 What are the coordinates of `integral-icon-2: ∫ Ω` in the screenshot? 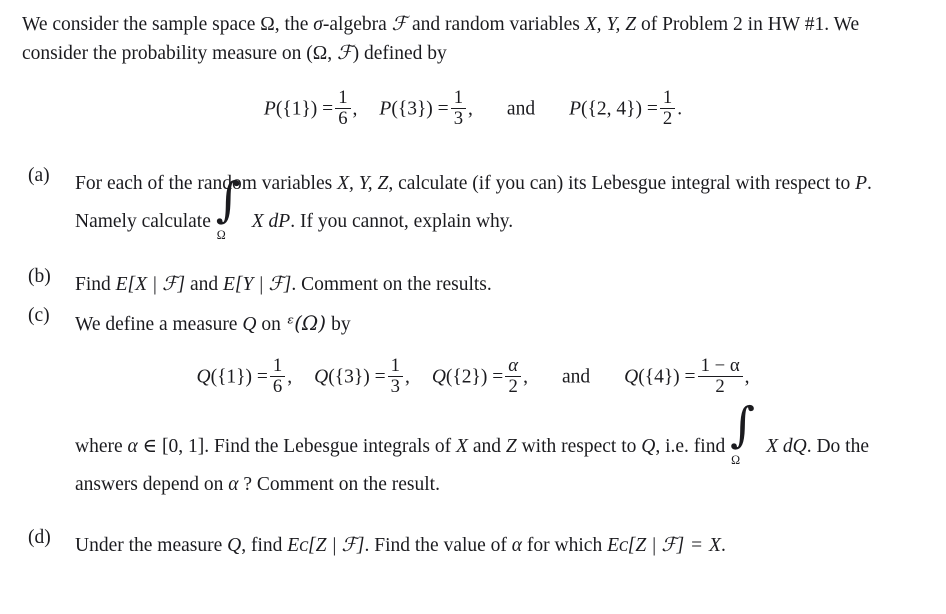 It's located at (743, 433).